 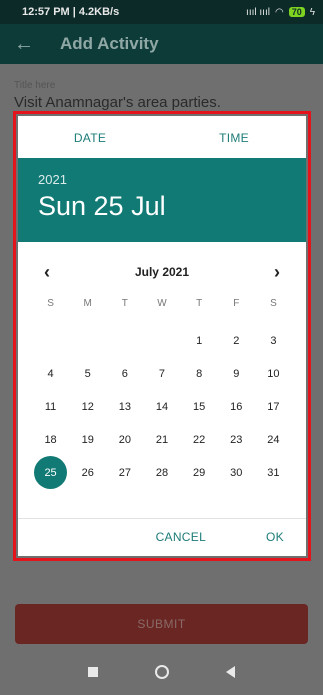 I want to click on charging-icon: ϟ, so click(x=312, y=12).